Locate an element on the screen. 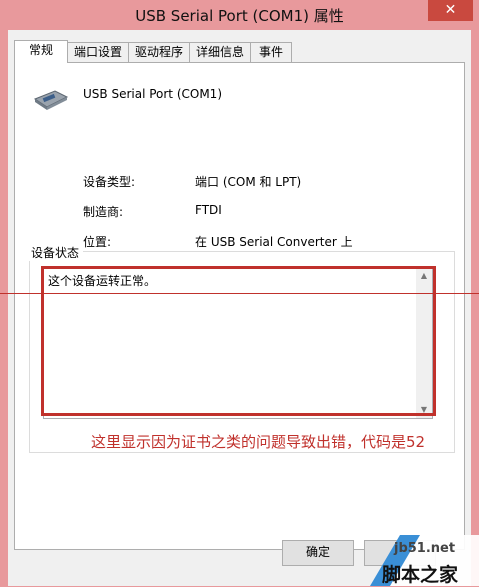 This screenshot has height=587, width=479. tab-details: 详细信息 is located at coordinates (220, 52).